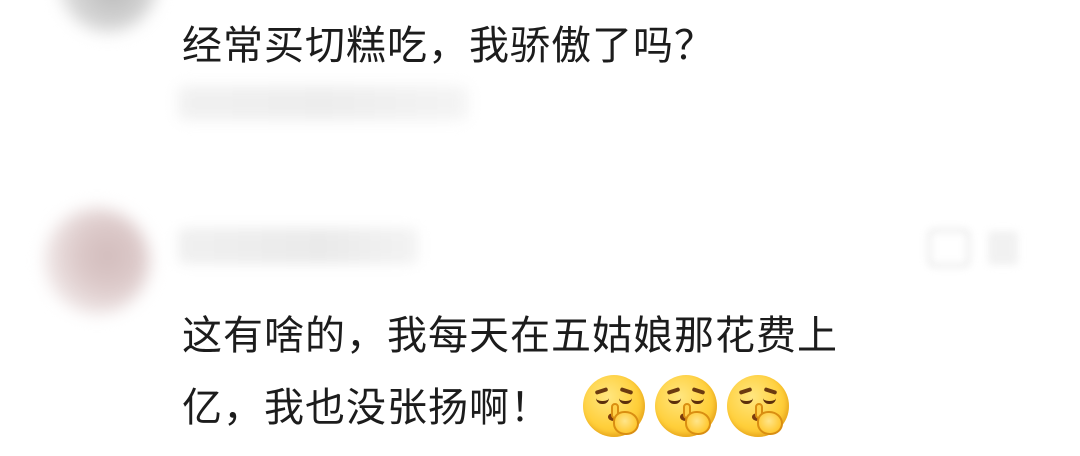 This screenshot has height=456, width=1080. Describe the element at coordinates (1003, 248) in the screenshot. I see `like-count-blurred` at that location.